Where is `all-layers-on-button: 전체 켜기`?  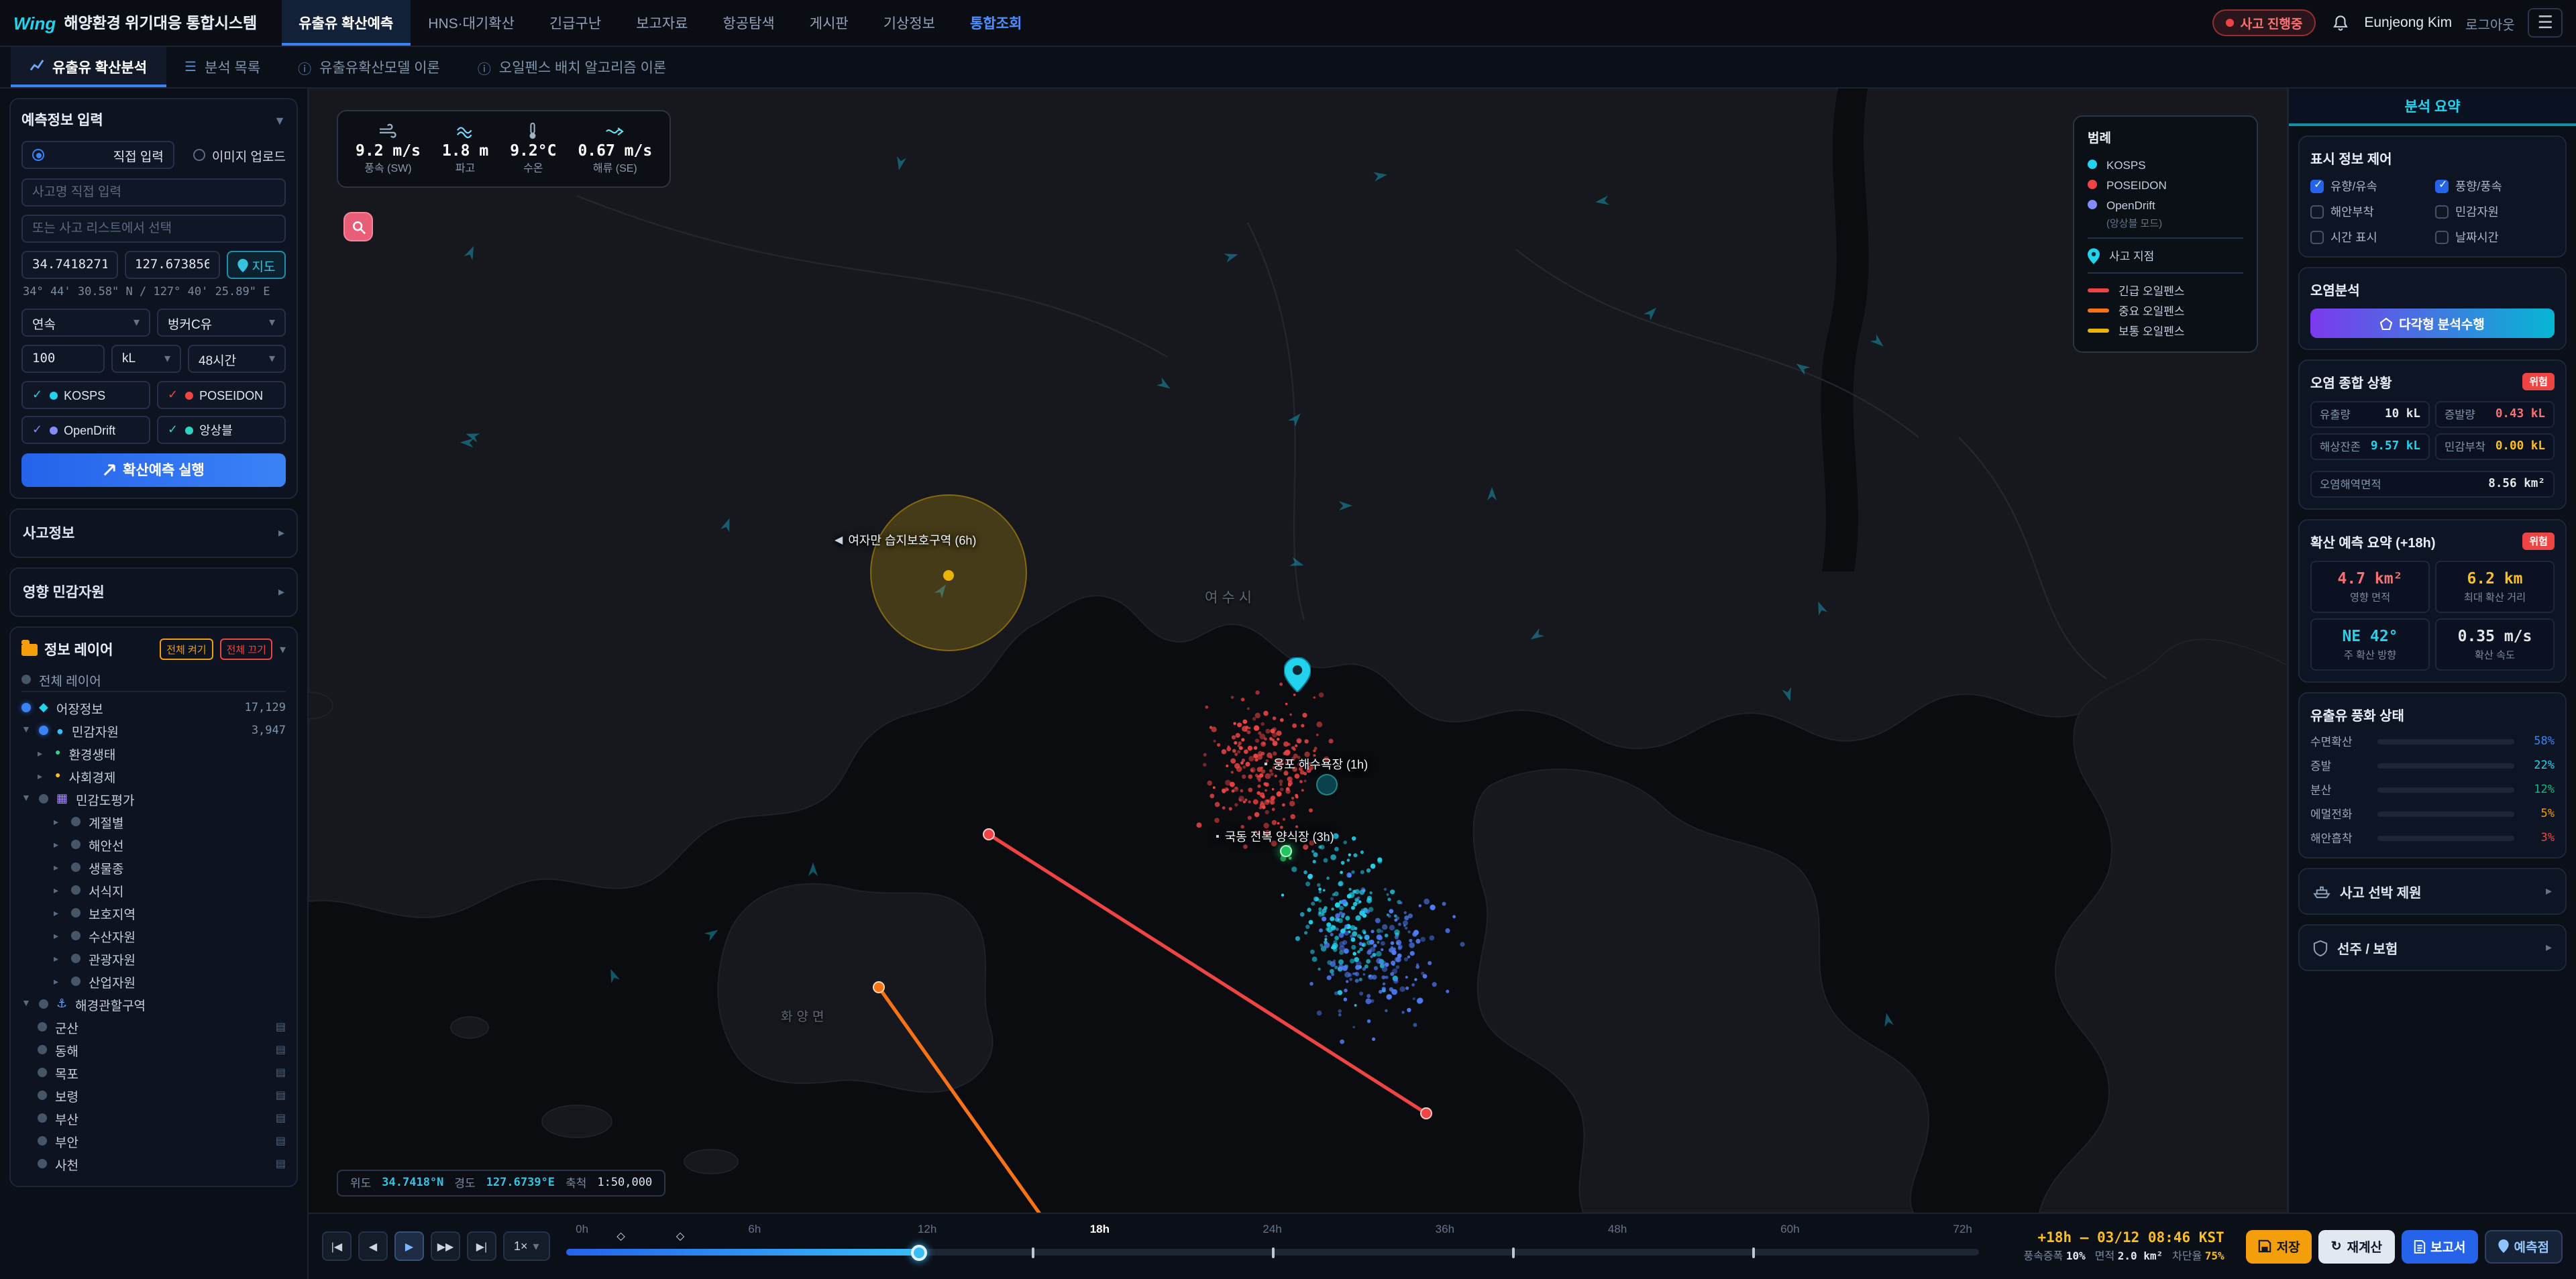 all-layers-on-button: 전체 켜기 is located at coordinates (186, 649).